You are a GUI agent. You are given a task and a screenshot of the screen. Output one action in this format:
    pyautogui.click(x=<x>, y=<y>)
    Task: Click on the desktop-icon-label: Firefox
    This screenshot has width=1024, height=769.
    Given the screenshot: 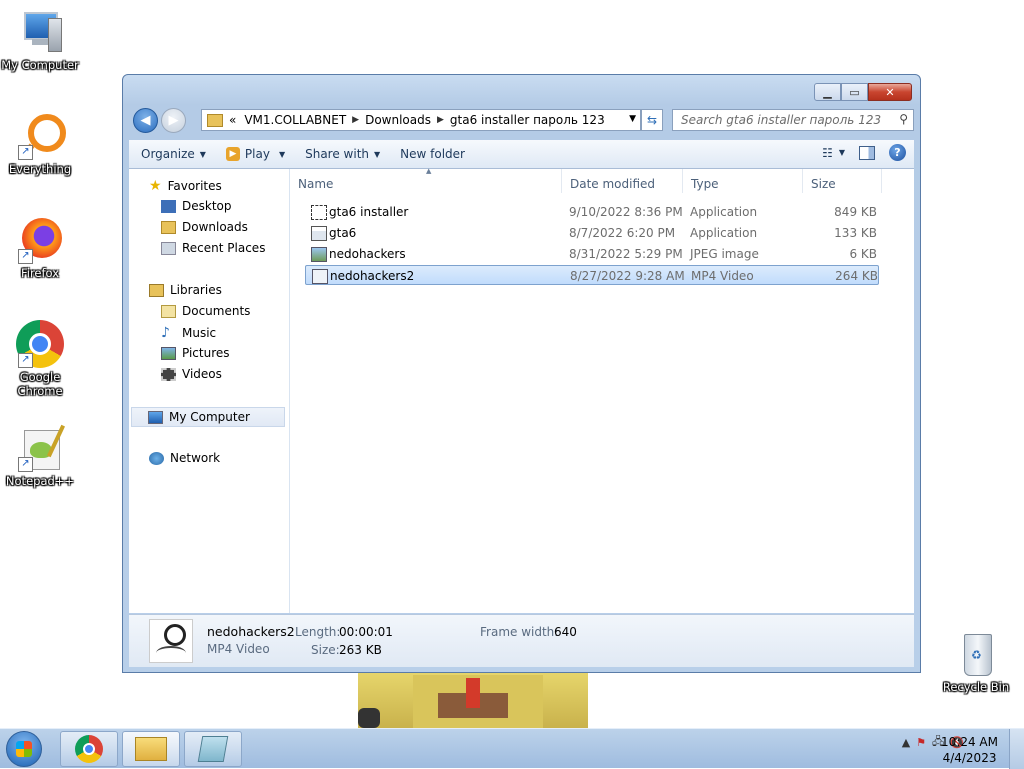 What is the action you would take?
    pyautogui.click(x=40, y=273)
    